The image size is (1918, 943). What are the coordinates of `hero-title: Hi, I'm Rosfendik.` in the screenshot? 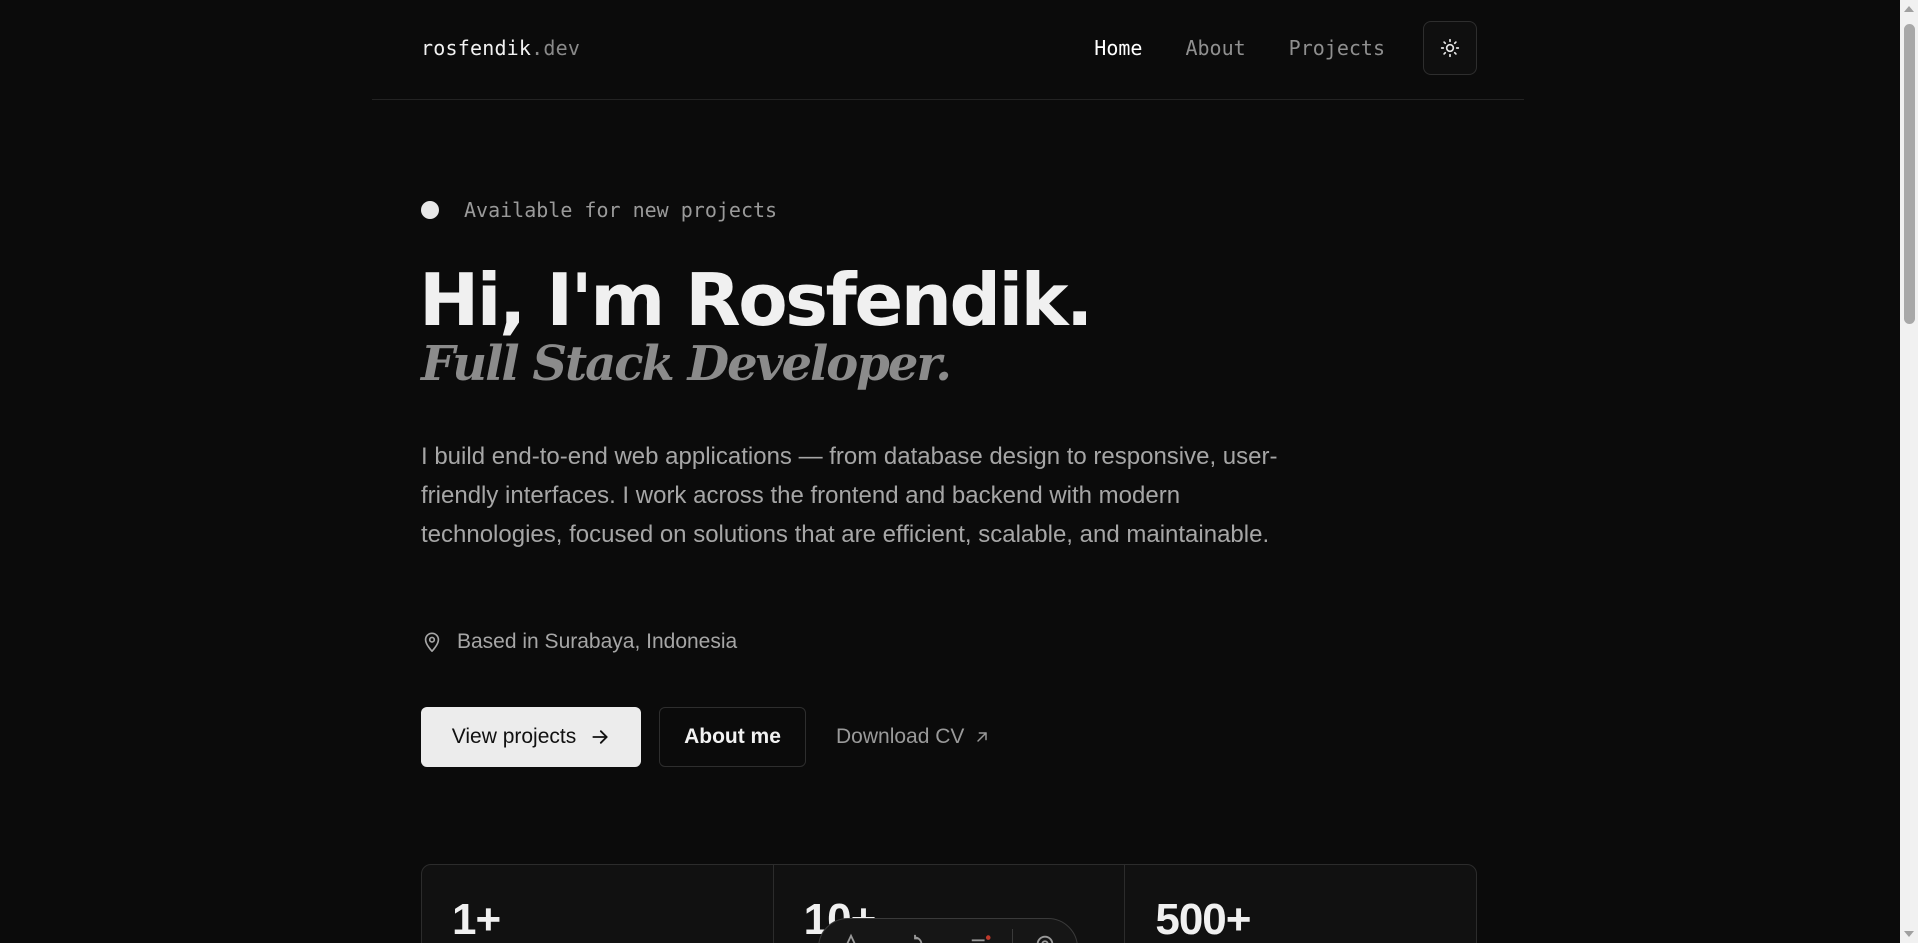 It's located at (756, 300).